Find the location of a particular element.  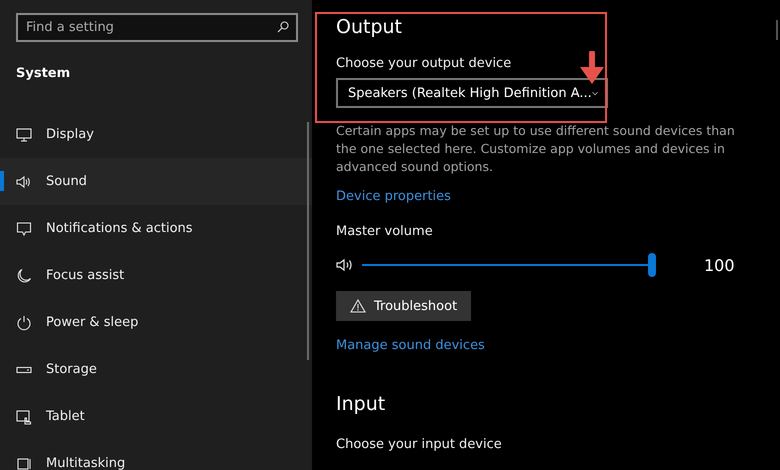

search-icon is located at coordinates (283, 27).